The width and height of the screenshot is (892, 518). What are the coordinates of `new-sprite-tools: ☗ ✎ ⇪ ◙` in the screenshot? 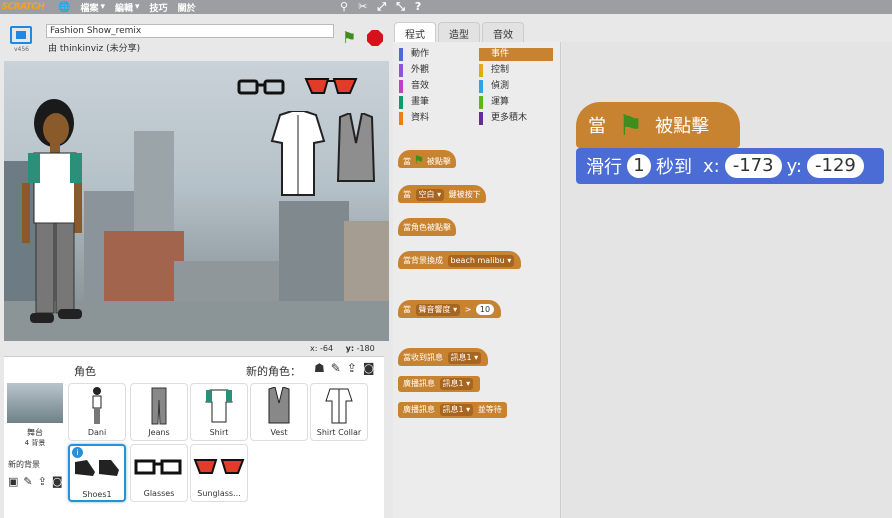 It's located at (344, 368).